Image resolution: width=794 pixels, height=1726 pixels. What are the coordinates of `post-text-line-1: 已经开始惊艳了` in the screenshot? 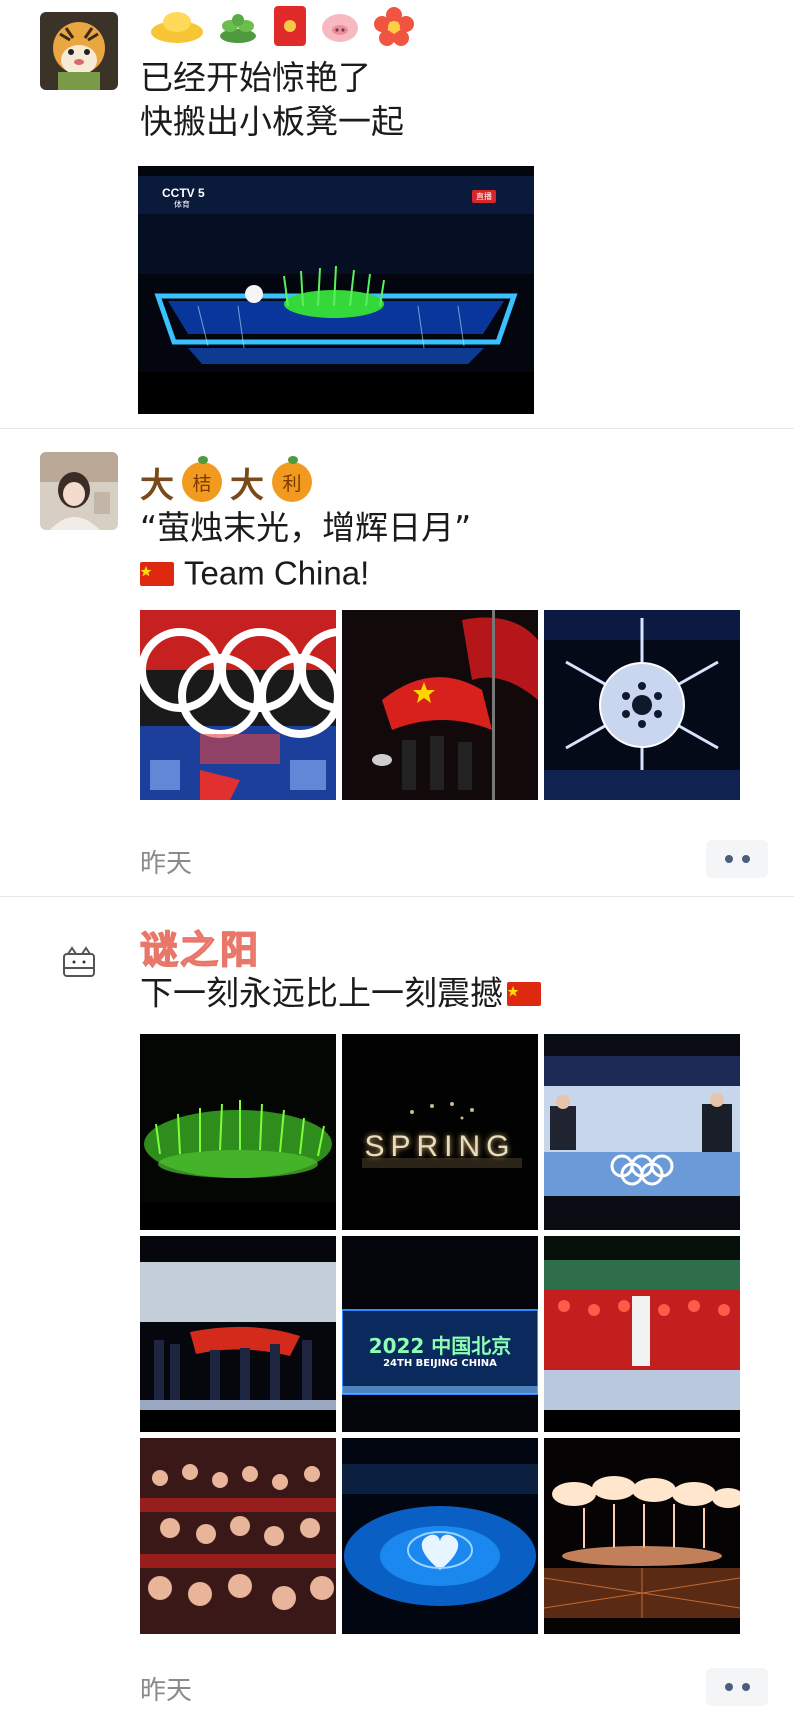 It's located at (255, 77).